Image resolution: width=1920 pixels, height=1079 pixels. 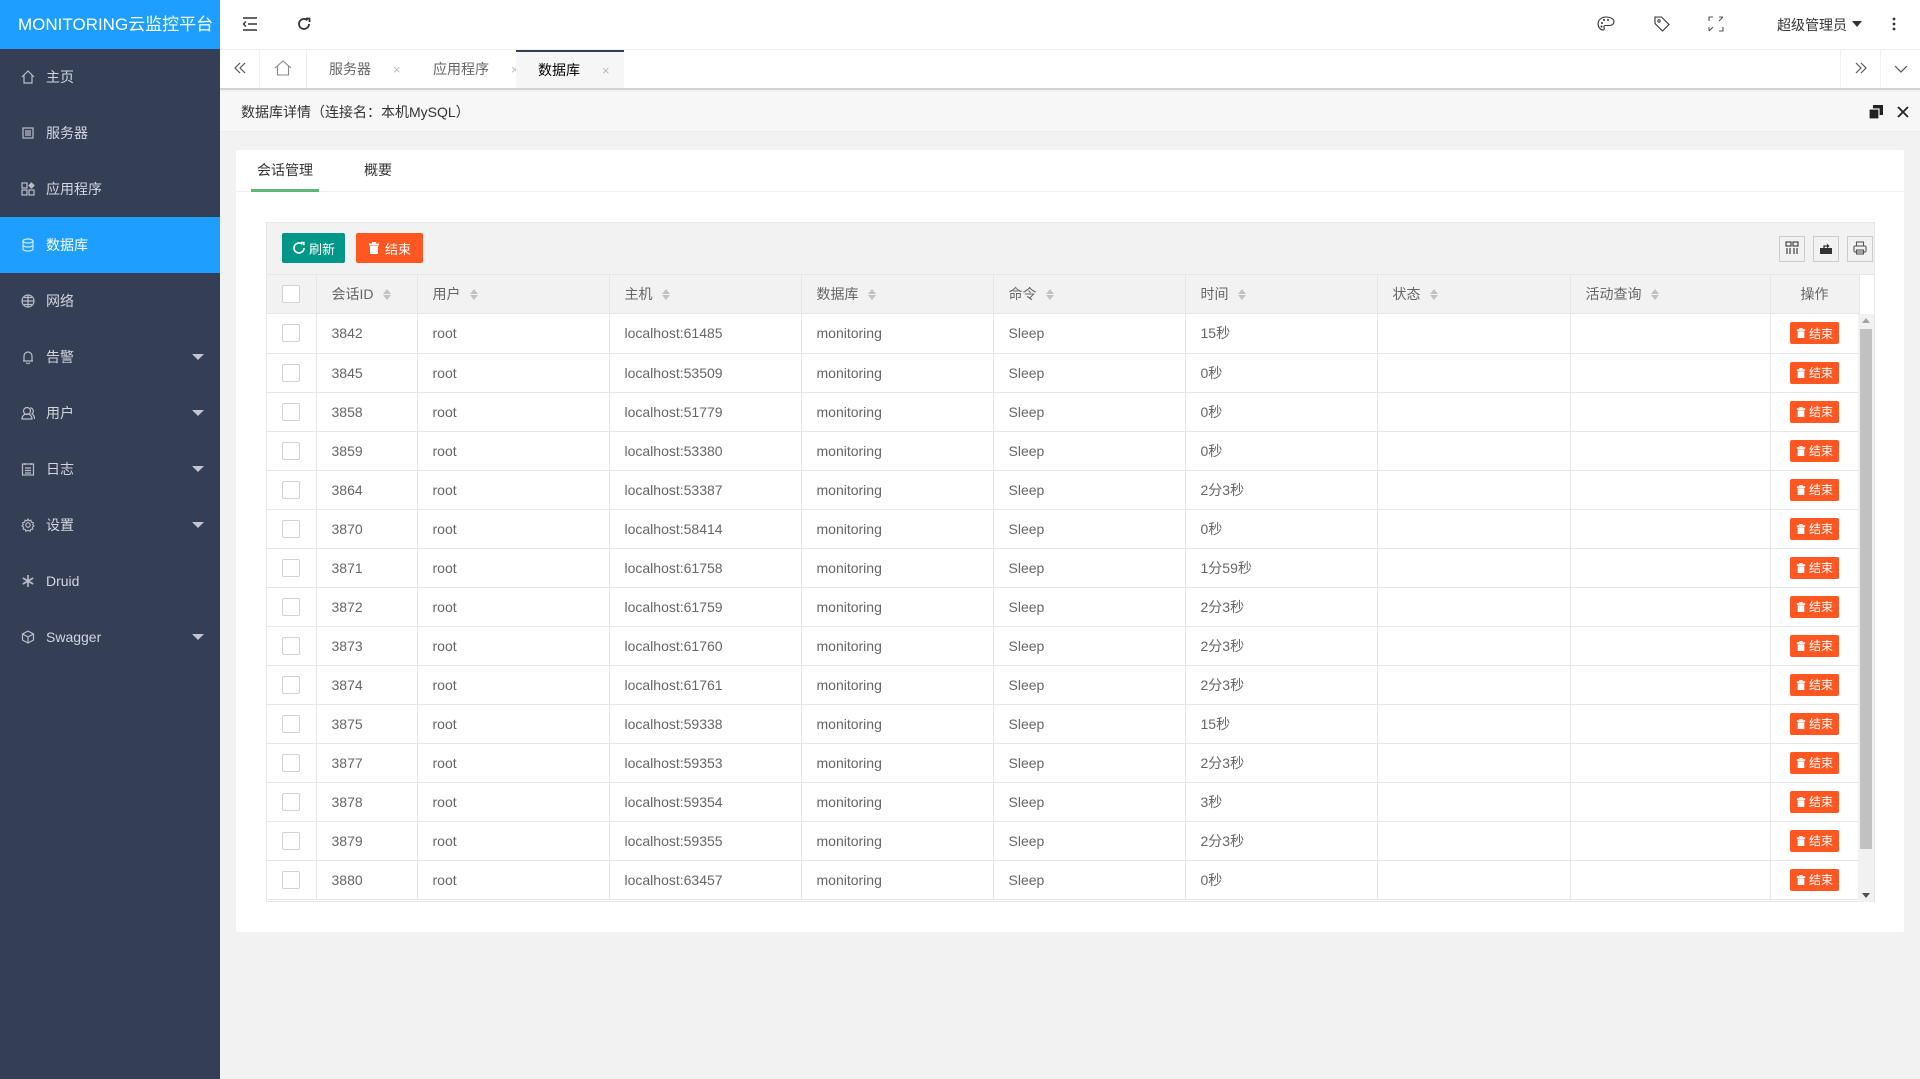 What do you see at coordinates (1860, 69) in the screenshot?
I see `tabs-scroll-right-button` at bounding box center [1860, 69].